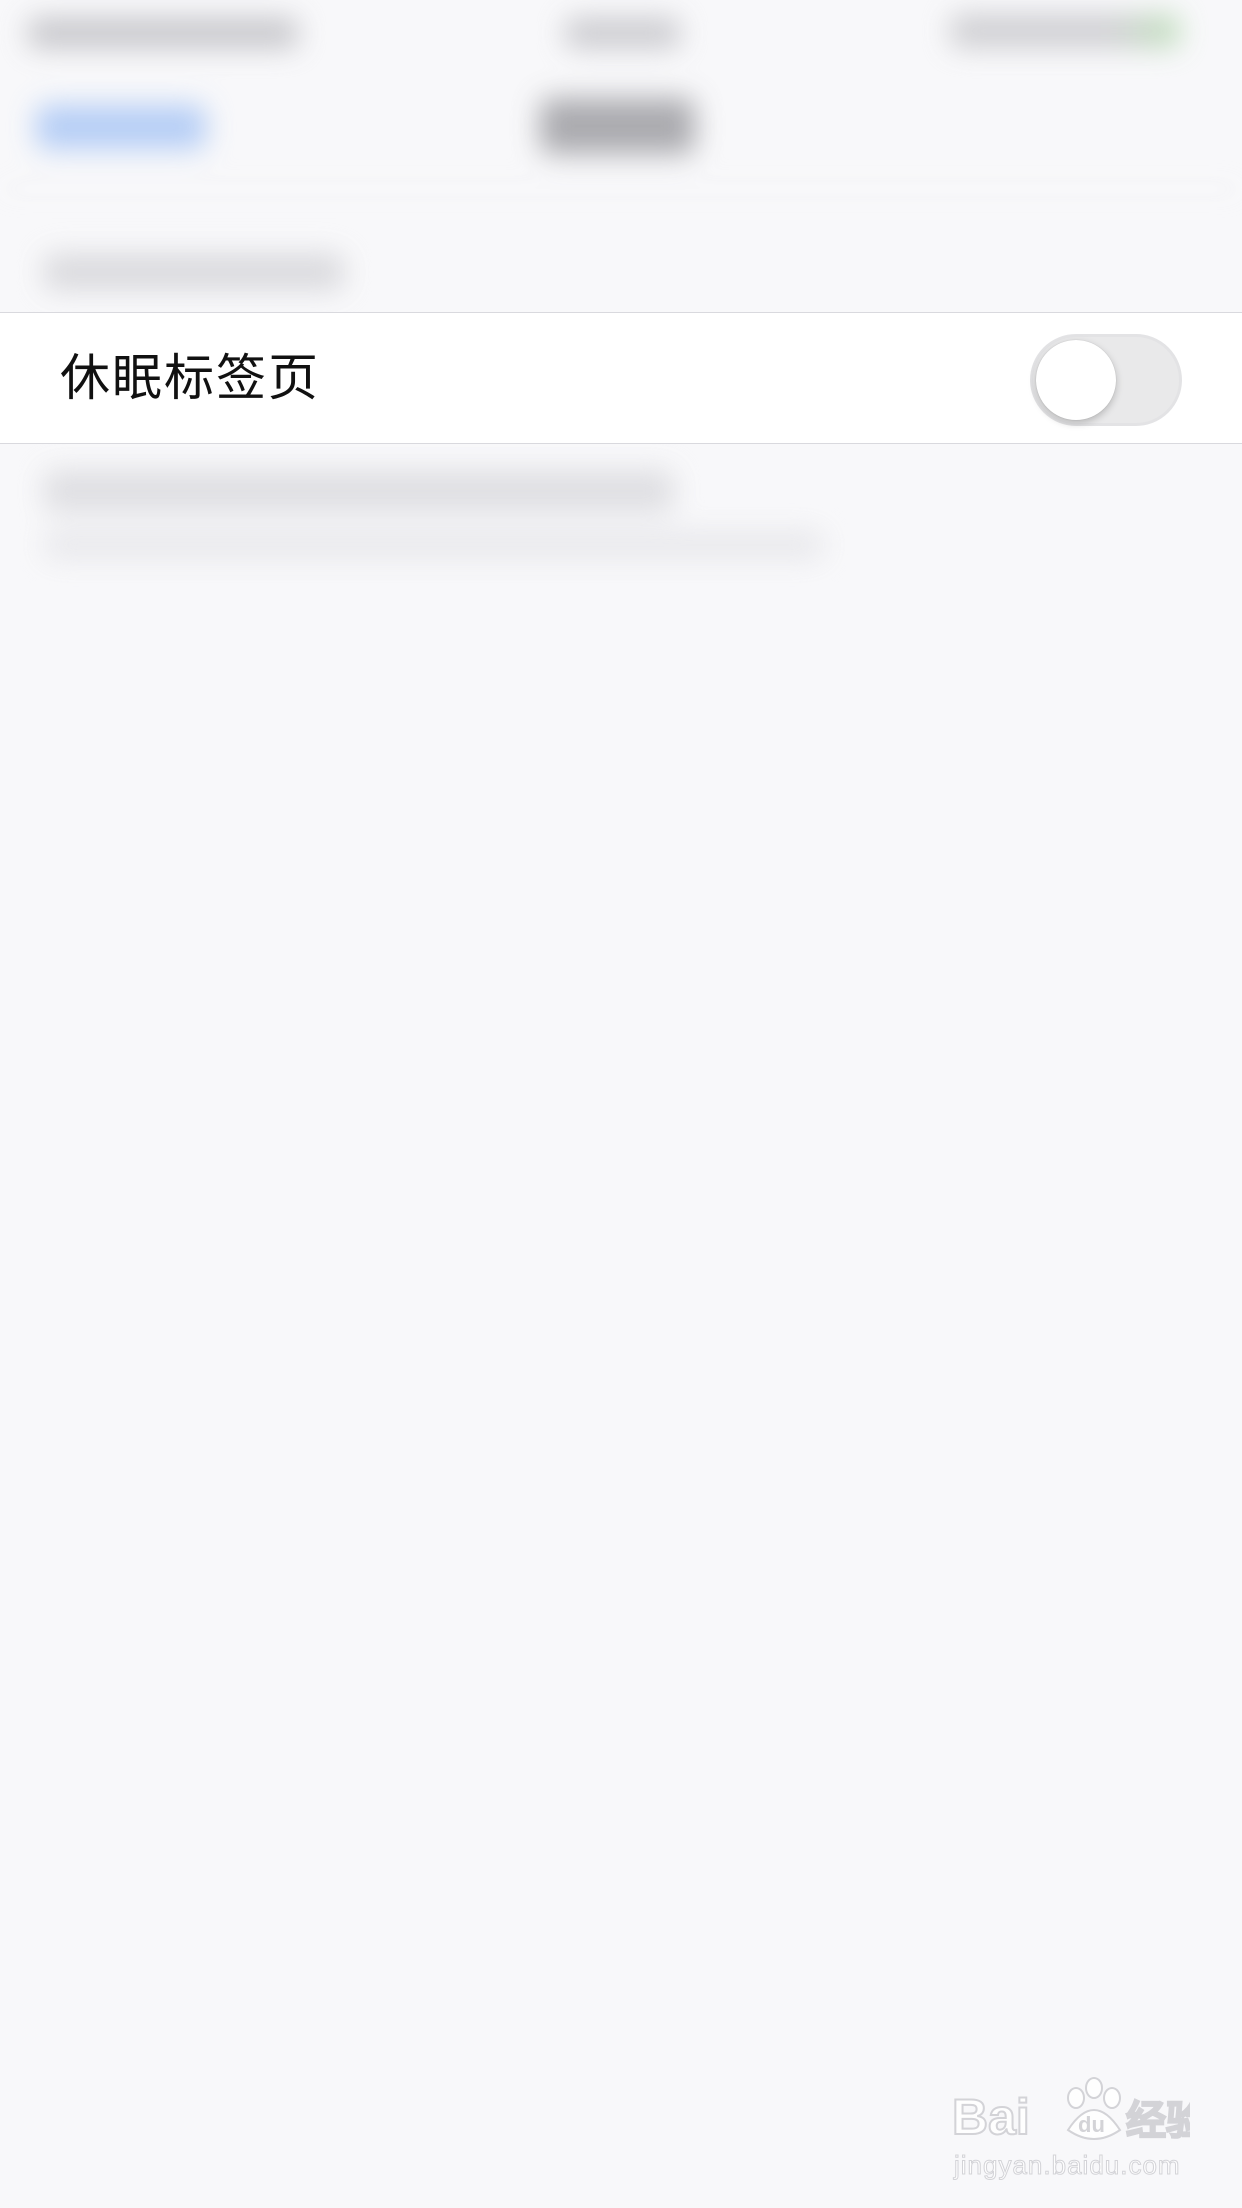 This screenshot has height=2208, width=1242. What do you see at coordinates (1158, 2121) in the screenshot?
I see `svg-text: 经验` at bounding box center [1158, 2121].